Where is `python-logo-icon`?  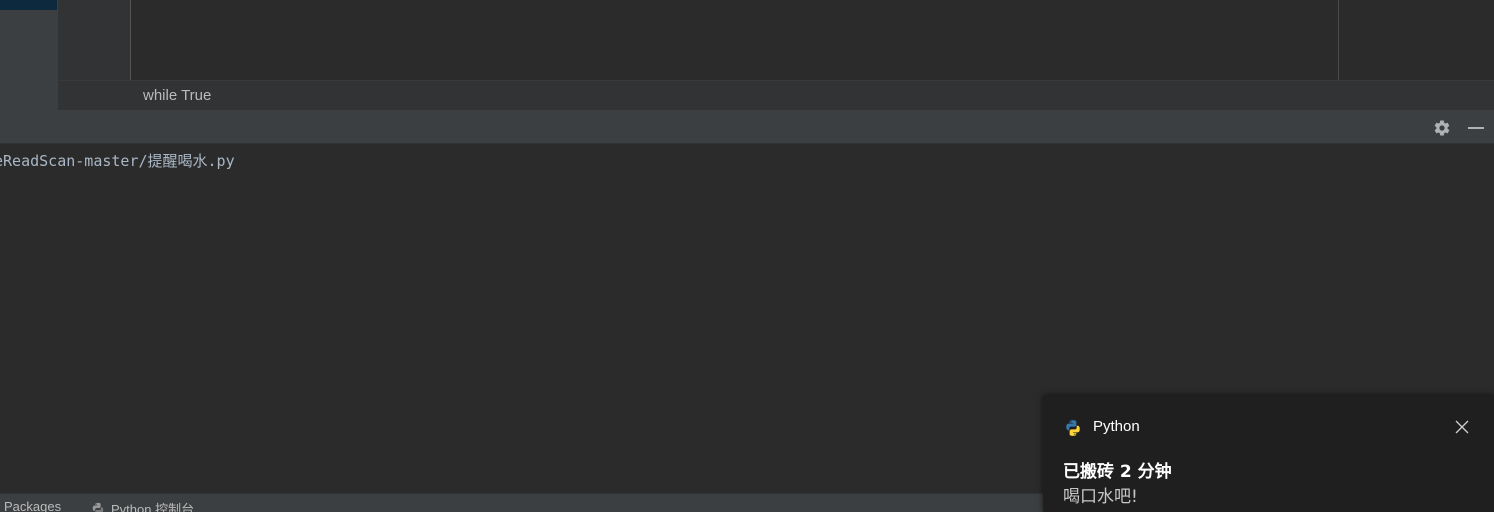
python-logo-icon is located at coordinates (1073, 428).